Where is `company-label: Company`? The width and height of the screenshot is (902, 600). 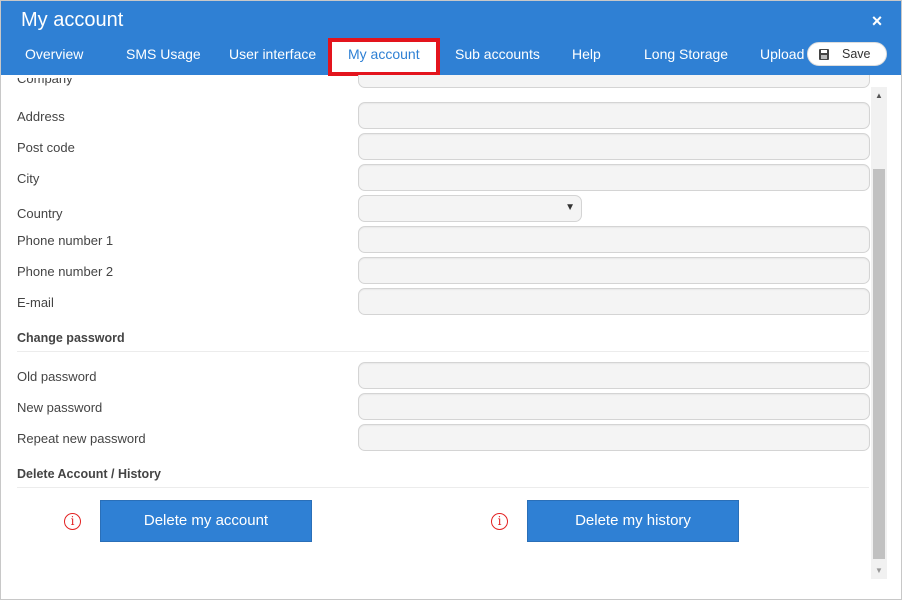 company-label: Company is located at coordinates (45, 82).